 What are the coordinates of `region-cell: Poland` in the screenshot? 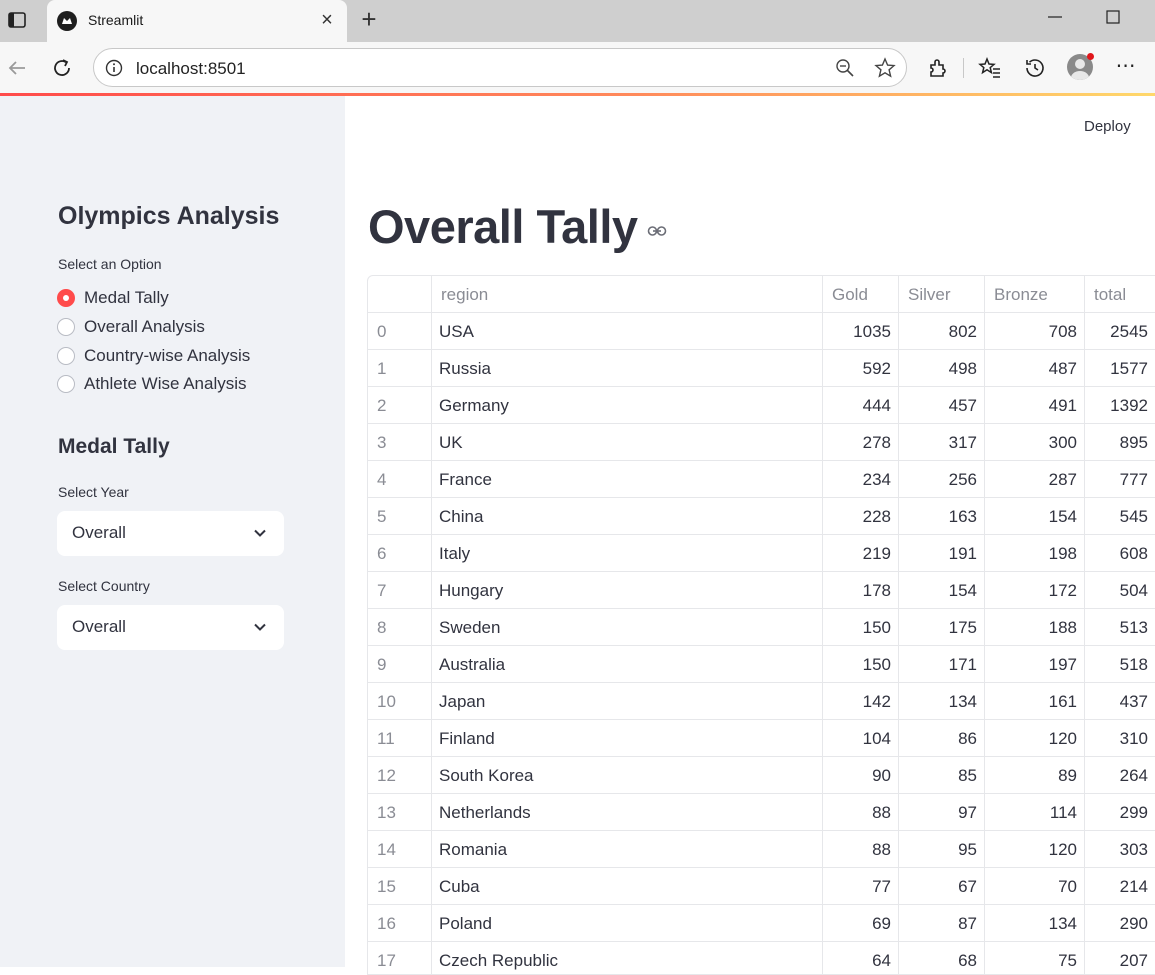 It's located at (627, 923).